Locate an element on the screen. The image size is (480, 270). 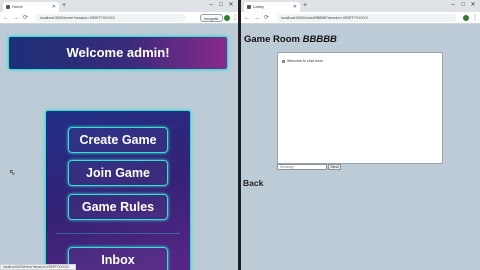
status-bar: localhost:5000/inbox?session=XR5FF7XXXXX is located at coordinates (38, 267).